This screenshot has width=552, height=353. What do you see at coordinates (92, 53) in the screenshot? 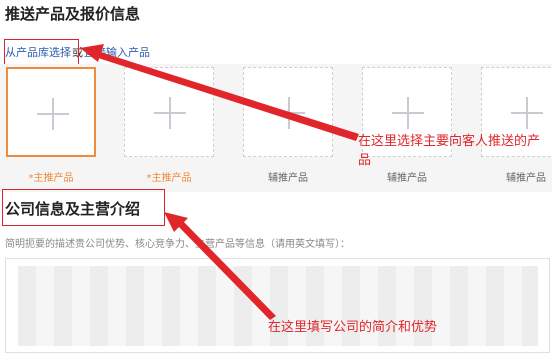
I see `arrow-to-library-head` at bounding box center [92, 53].